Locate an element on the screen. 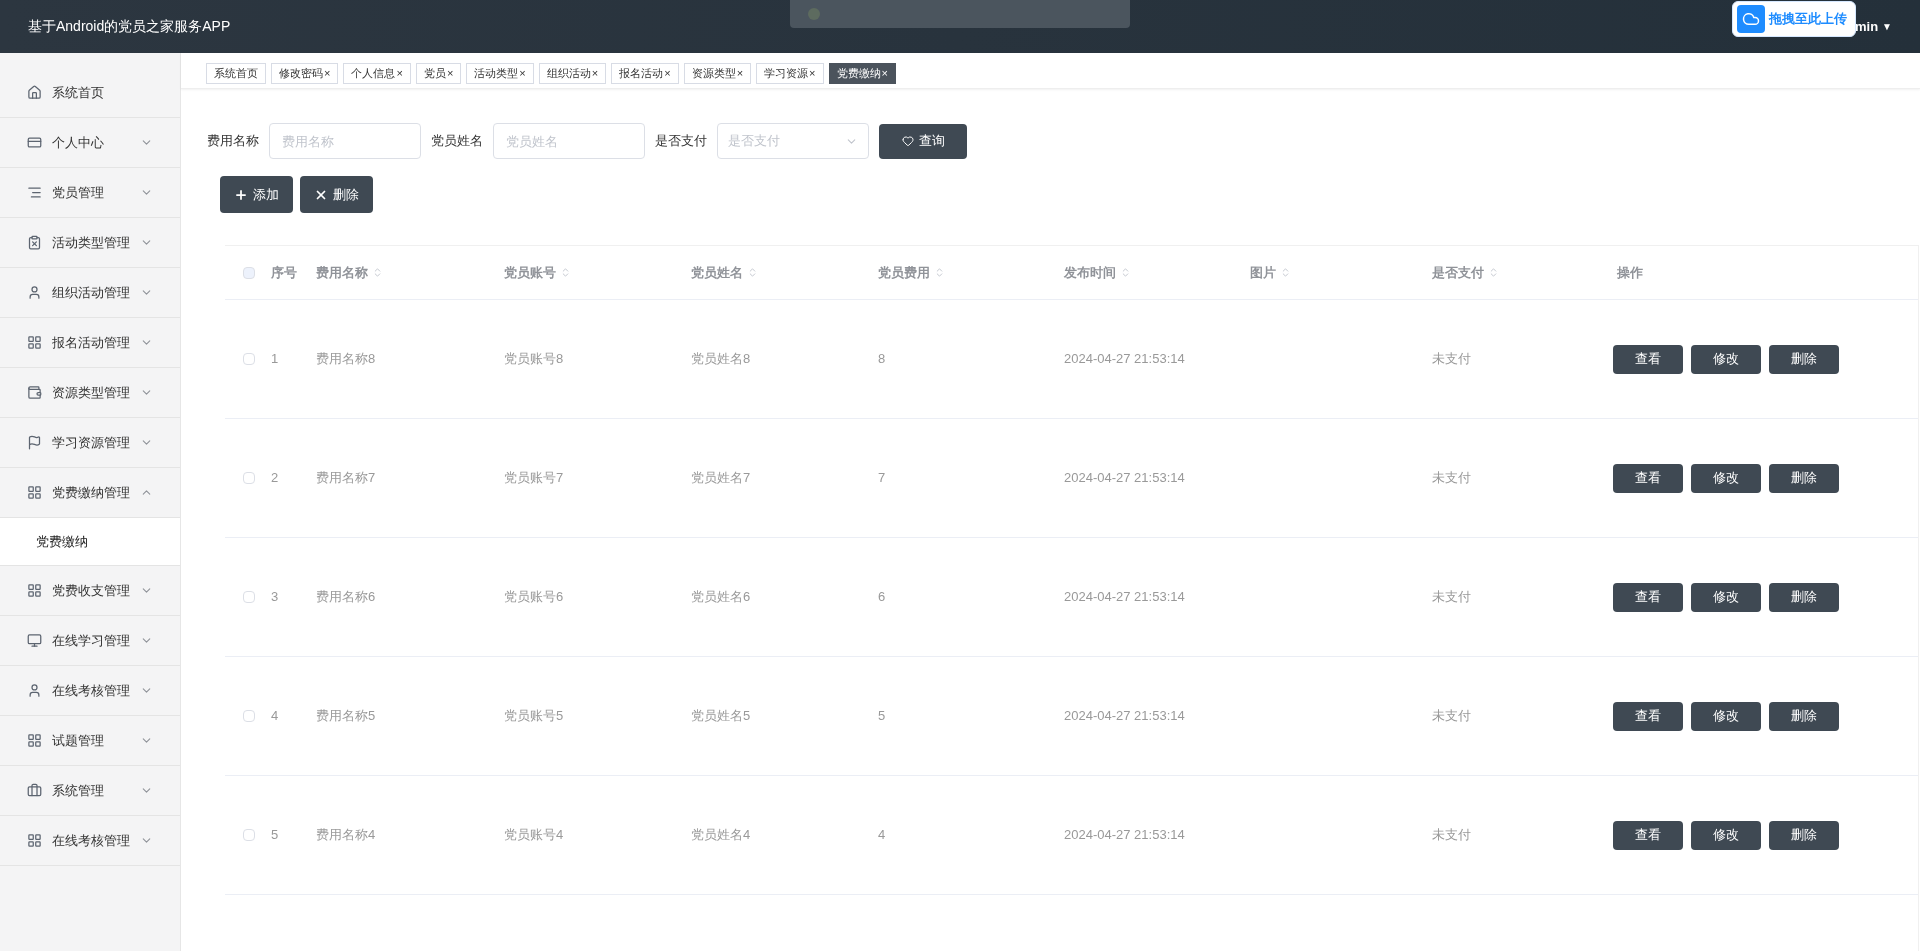 The image size is (1920, 951). tab: 党员× is located at coordinates (438, 73).